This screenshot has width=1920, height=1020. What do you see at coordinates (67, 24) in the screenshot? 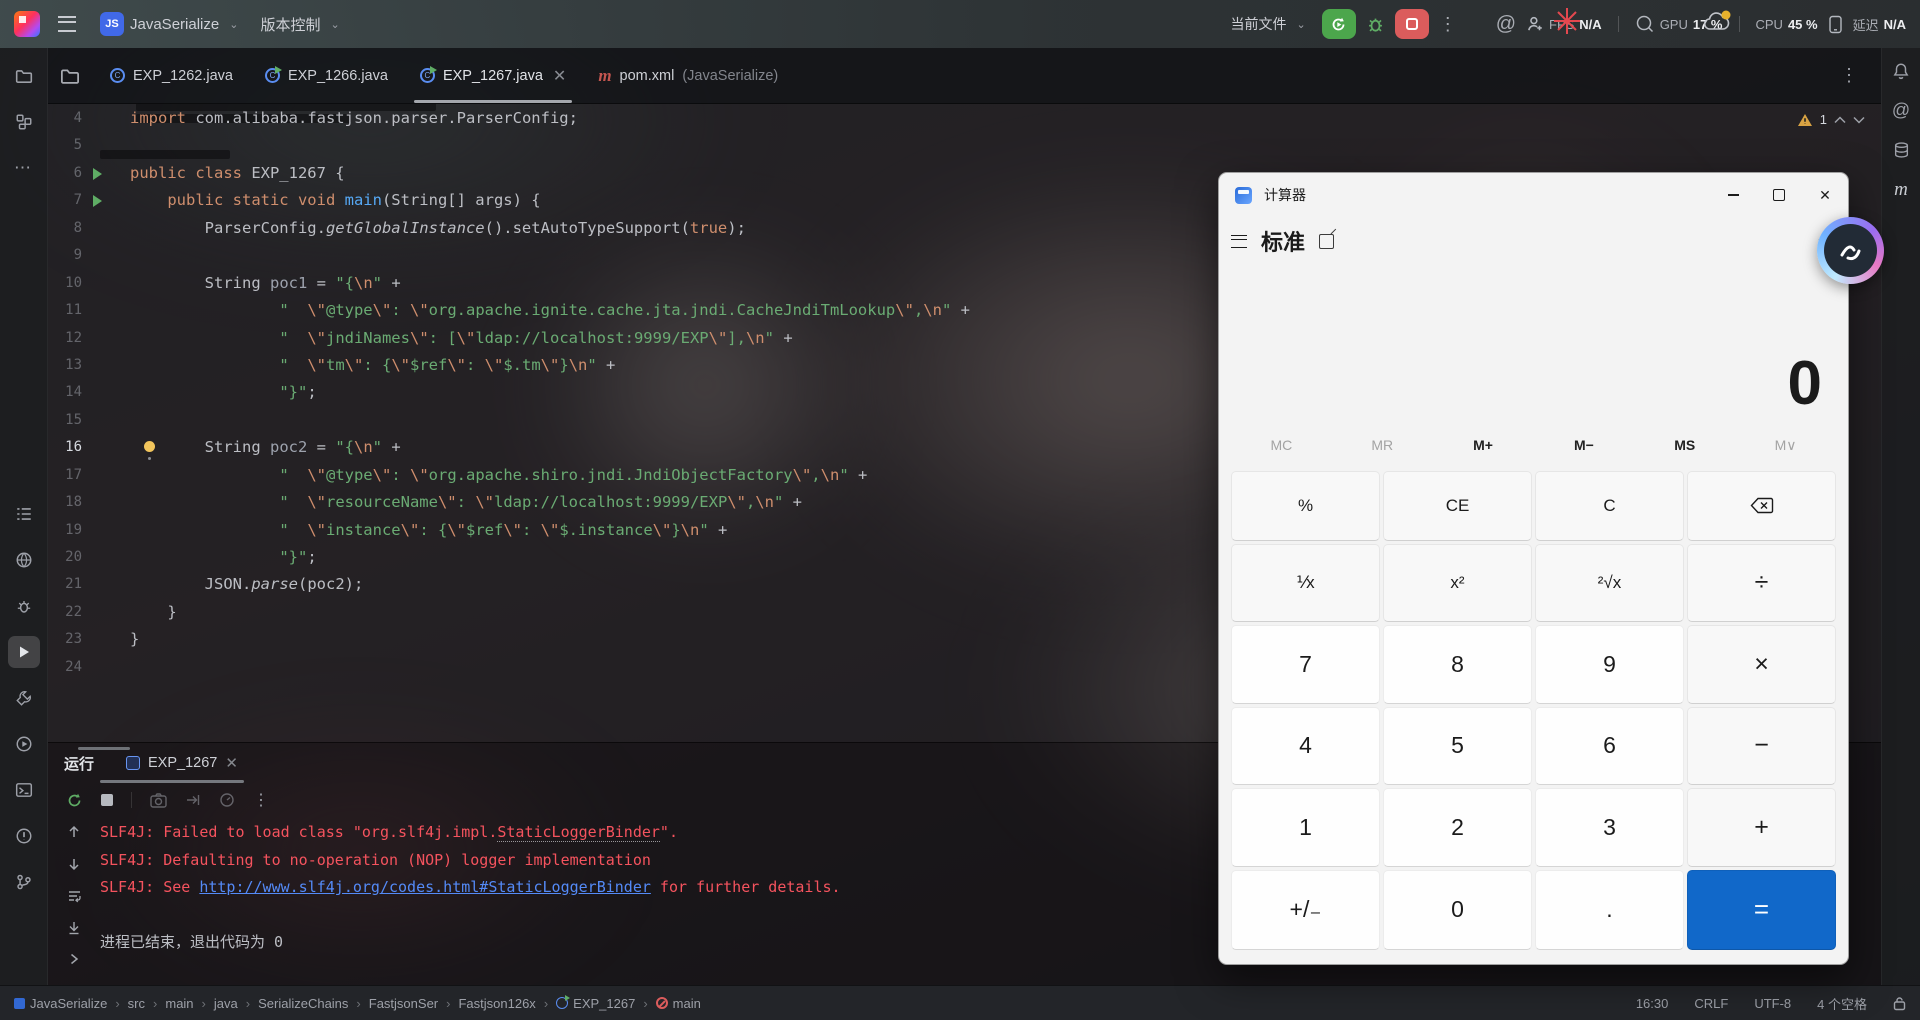
I see `main-menu-icon` at bounding box center [67, 24].